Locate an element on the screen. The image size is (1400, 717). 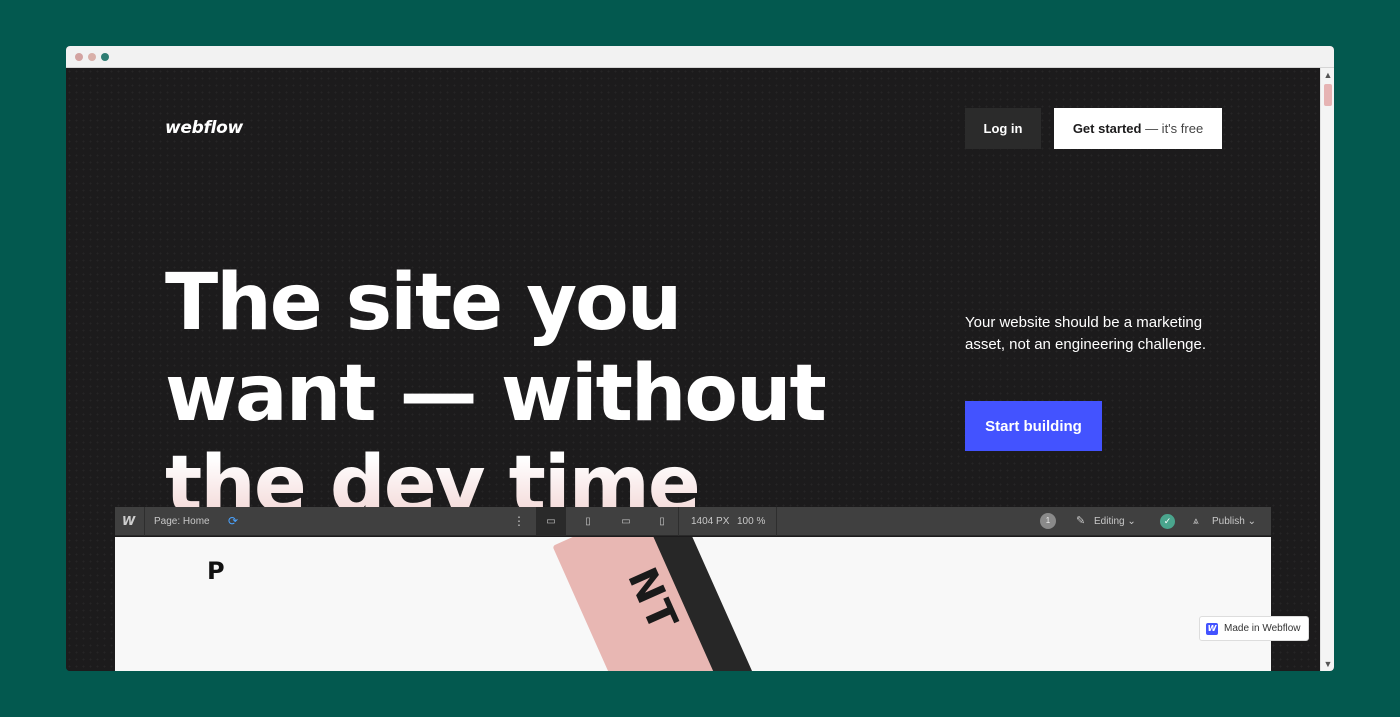
webflow-badge-icon: W is located at coordinates (1212, 629).